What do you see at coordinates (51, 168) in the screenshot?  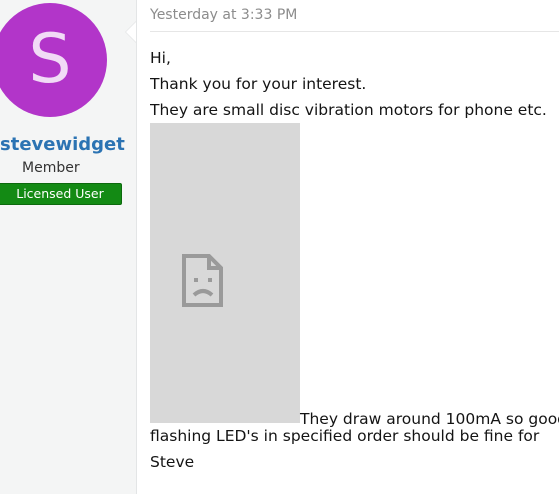 I see `user-title: Member` at bounding box center [51, 168].